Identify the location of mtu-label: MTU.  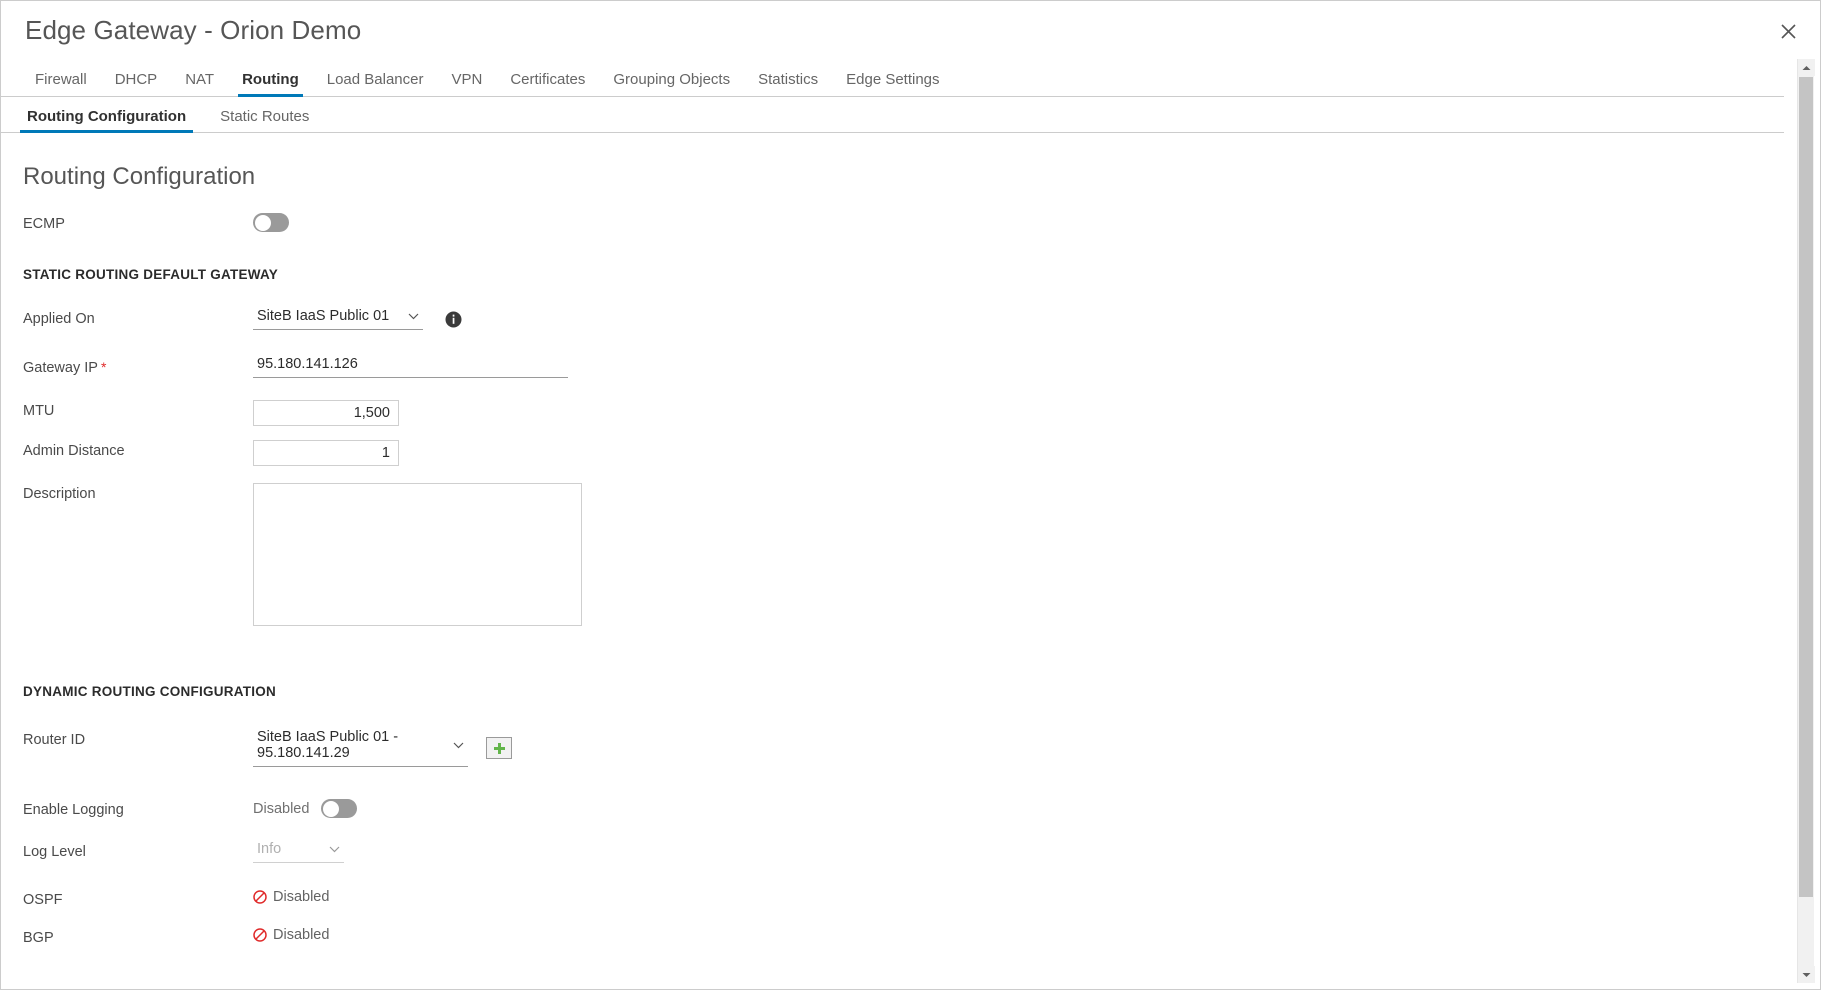
(39, 411).